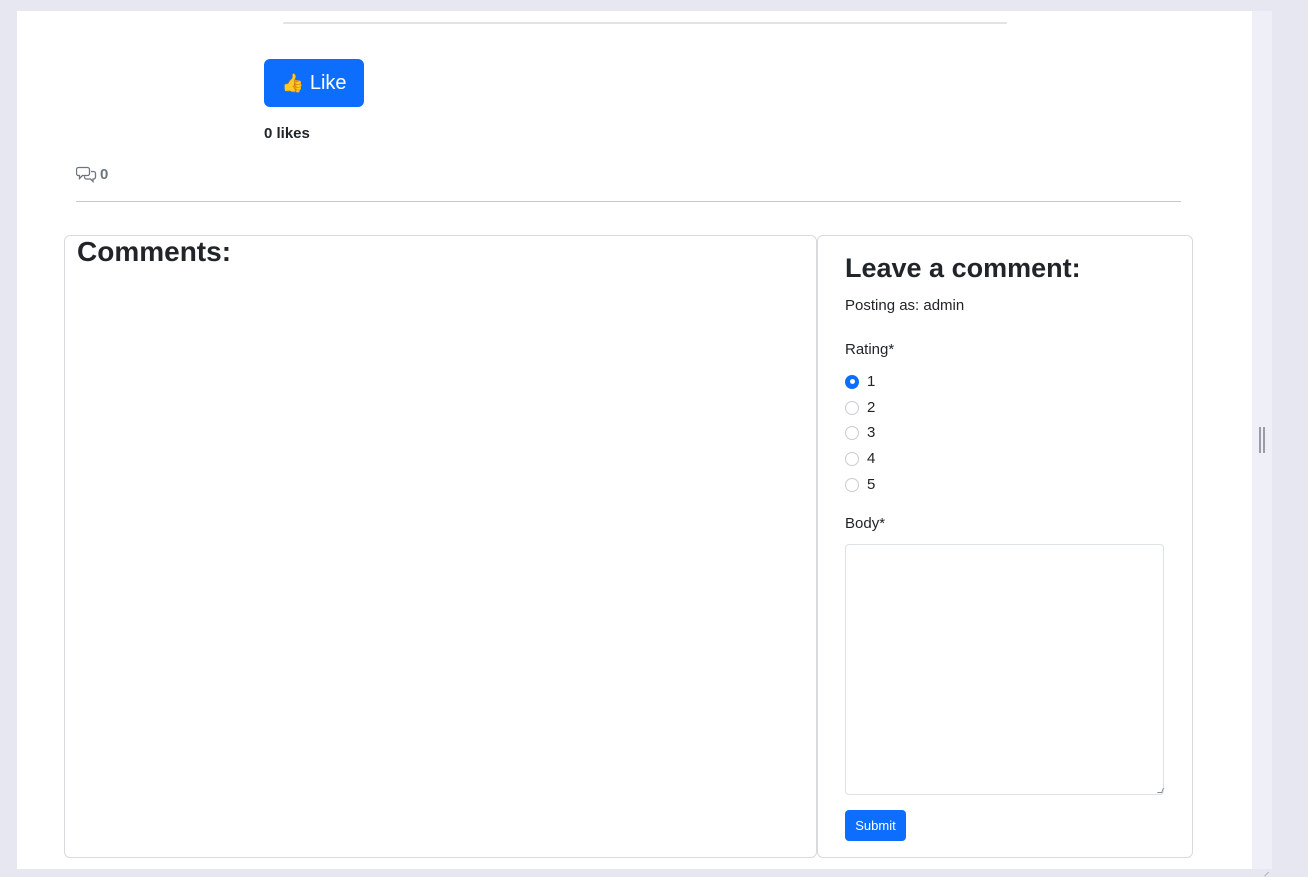 The width and height of the screenshot is (1308, 877). What do you see at coordinates (865, 523) in the screenshot?
I see `body-label: Body*` at bounding box center [865, 523].